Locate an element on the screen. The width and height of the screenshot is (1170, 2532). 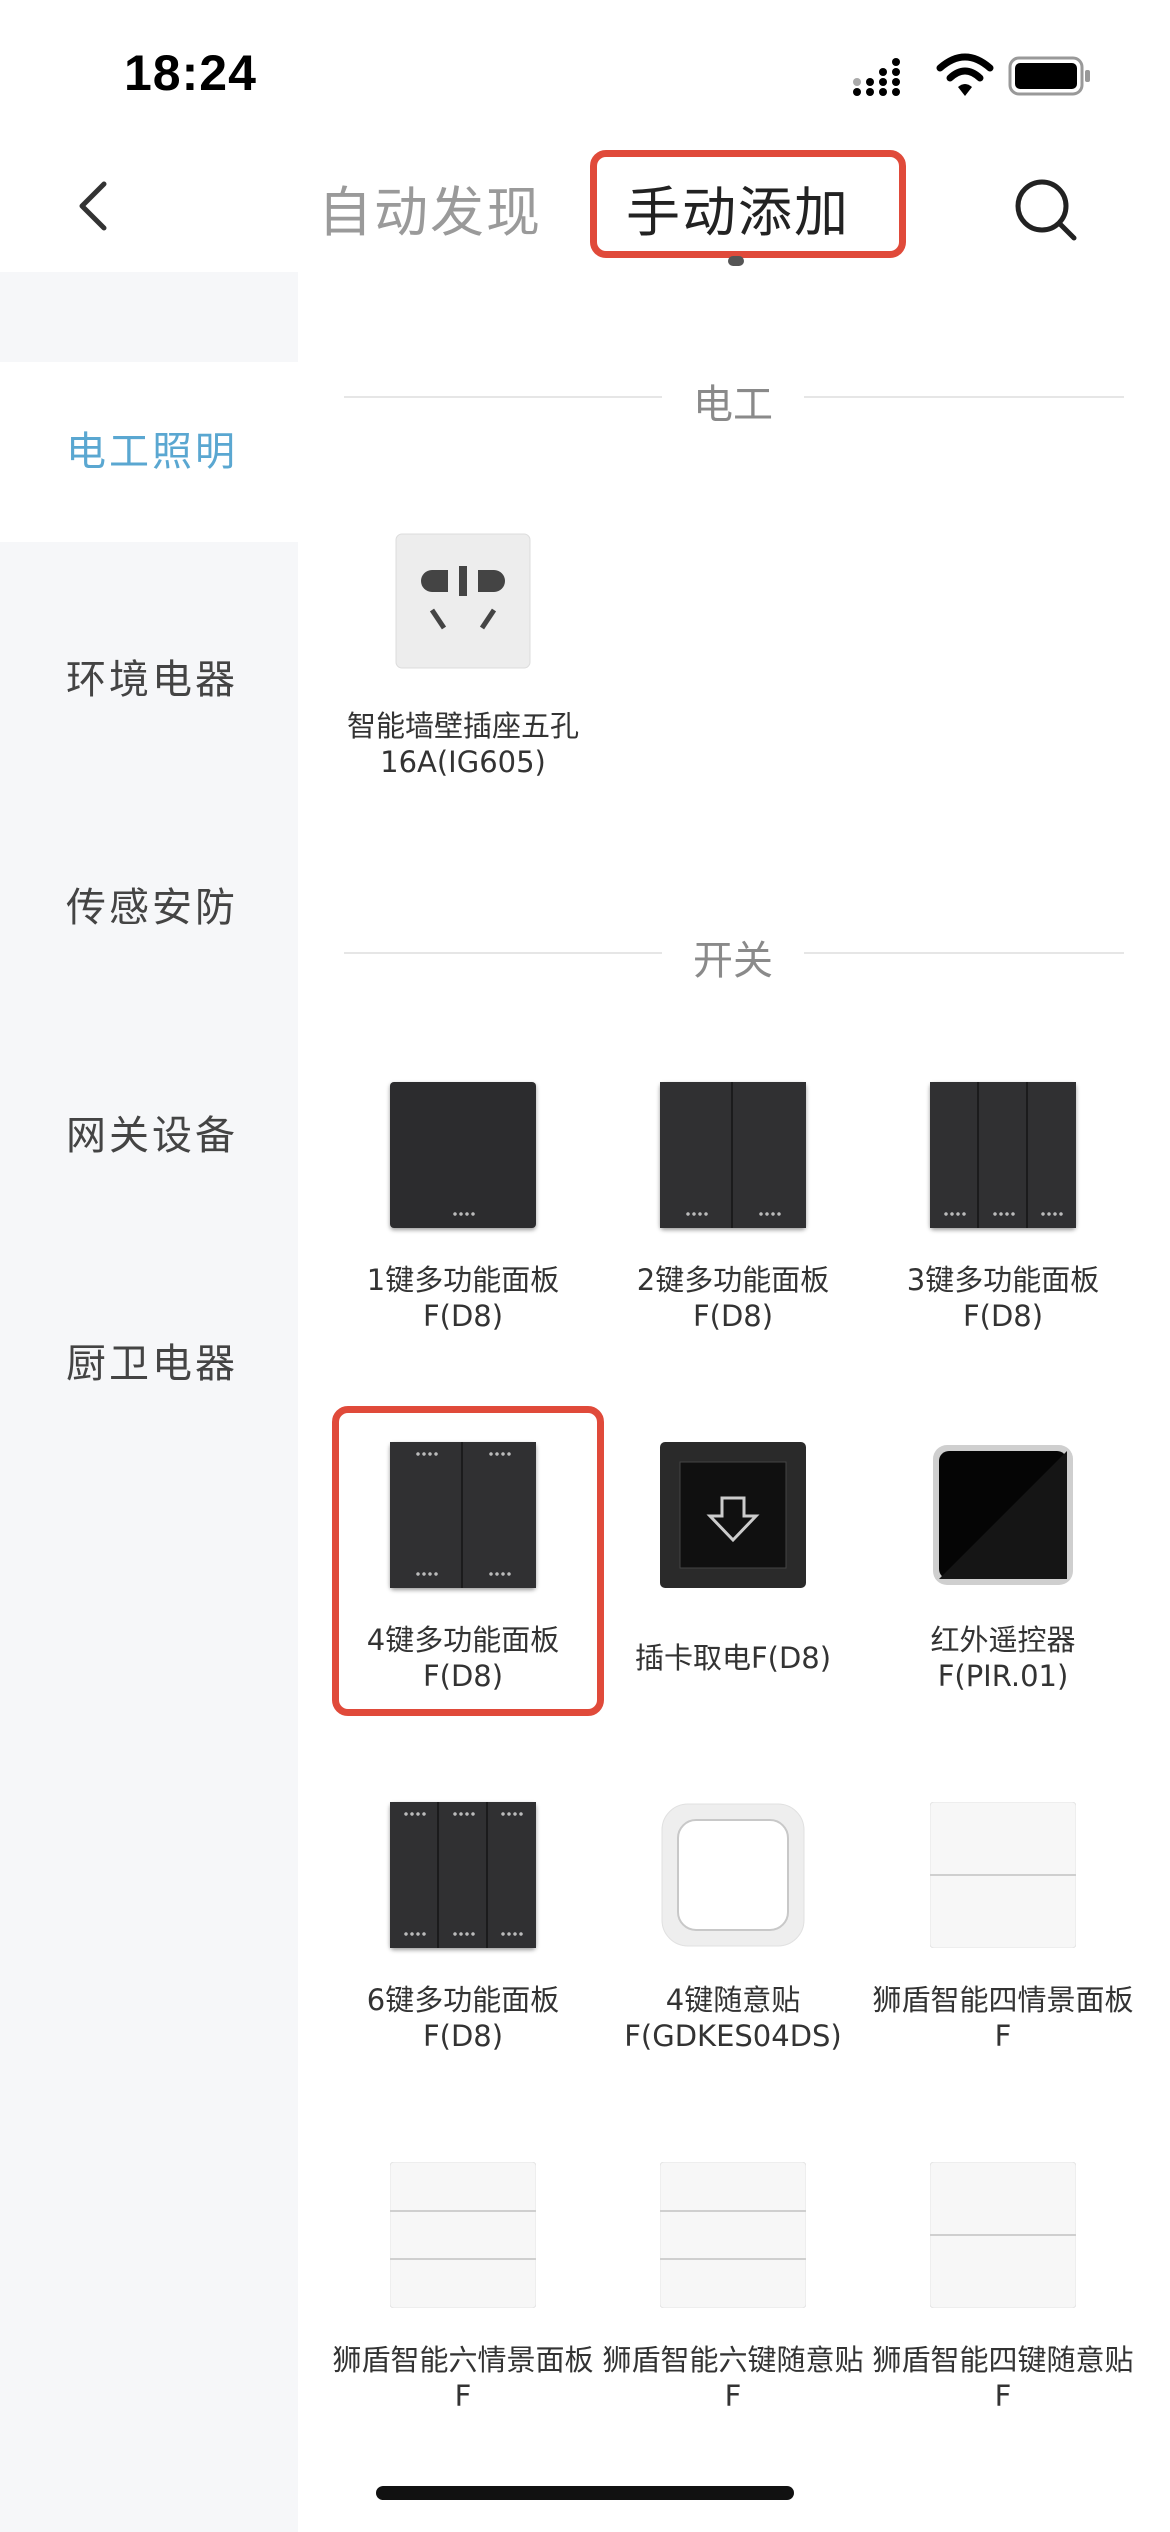
card-power-icon is located at coordinates (733, 1515).